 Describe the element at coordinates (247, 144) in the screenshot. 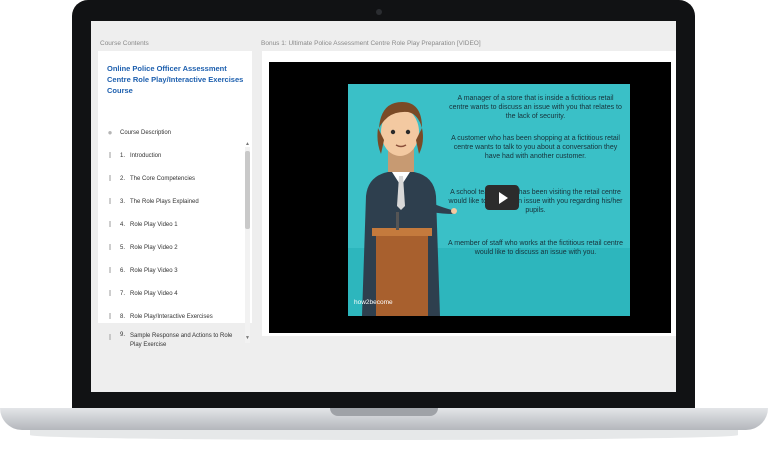

I see `scroll-up-icon: ▲` at that location.